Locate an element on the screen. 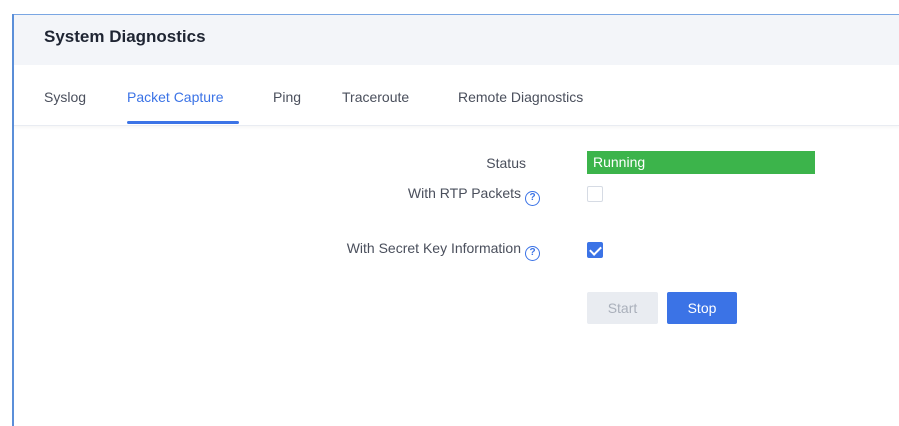  rtp-packets-checkbox is located at coordinates (595, 194).